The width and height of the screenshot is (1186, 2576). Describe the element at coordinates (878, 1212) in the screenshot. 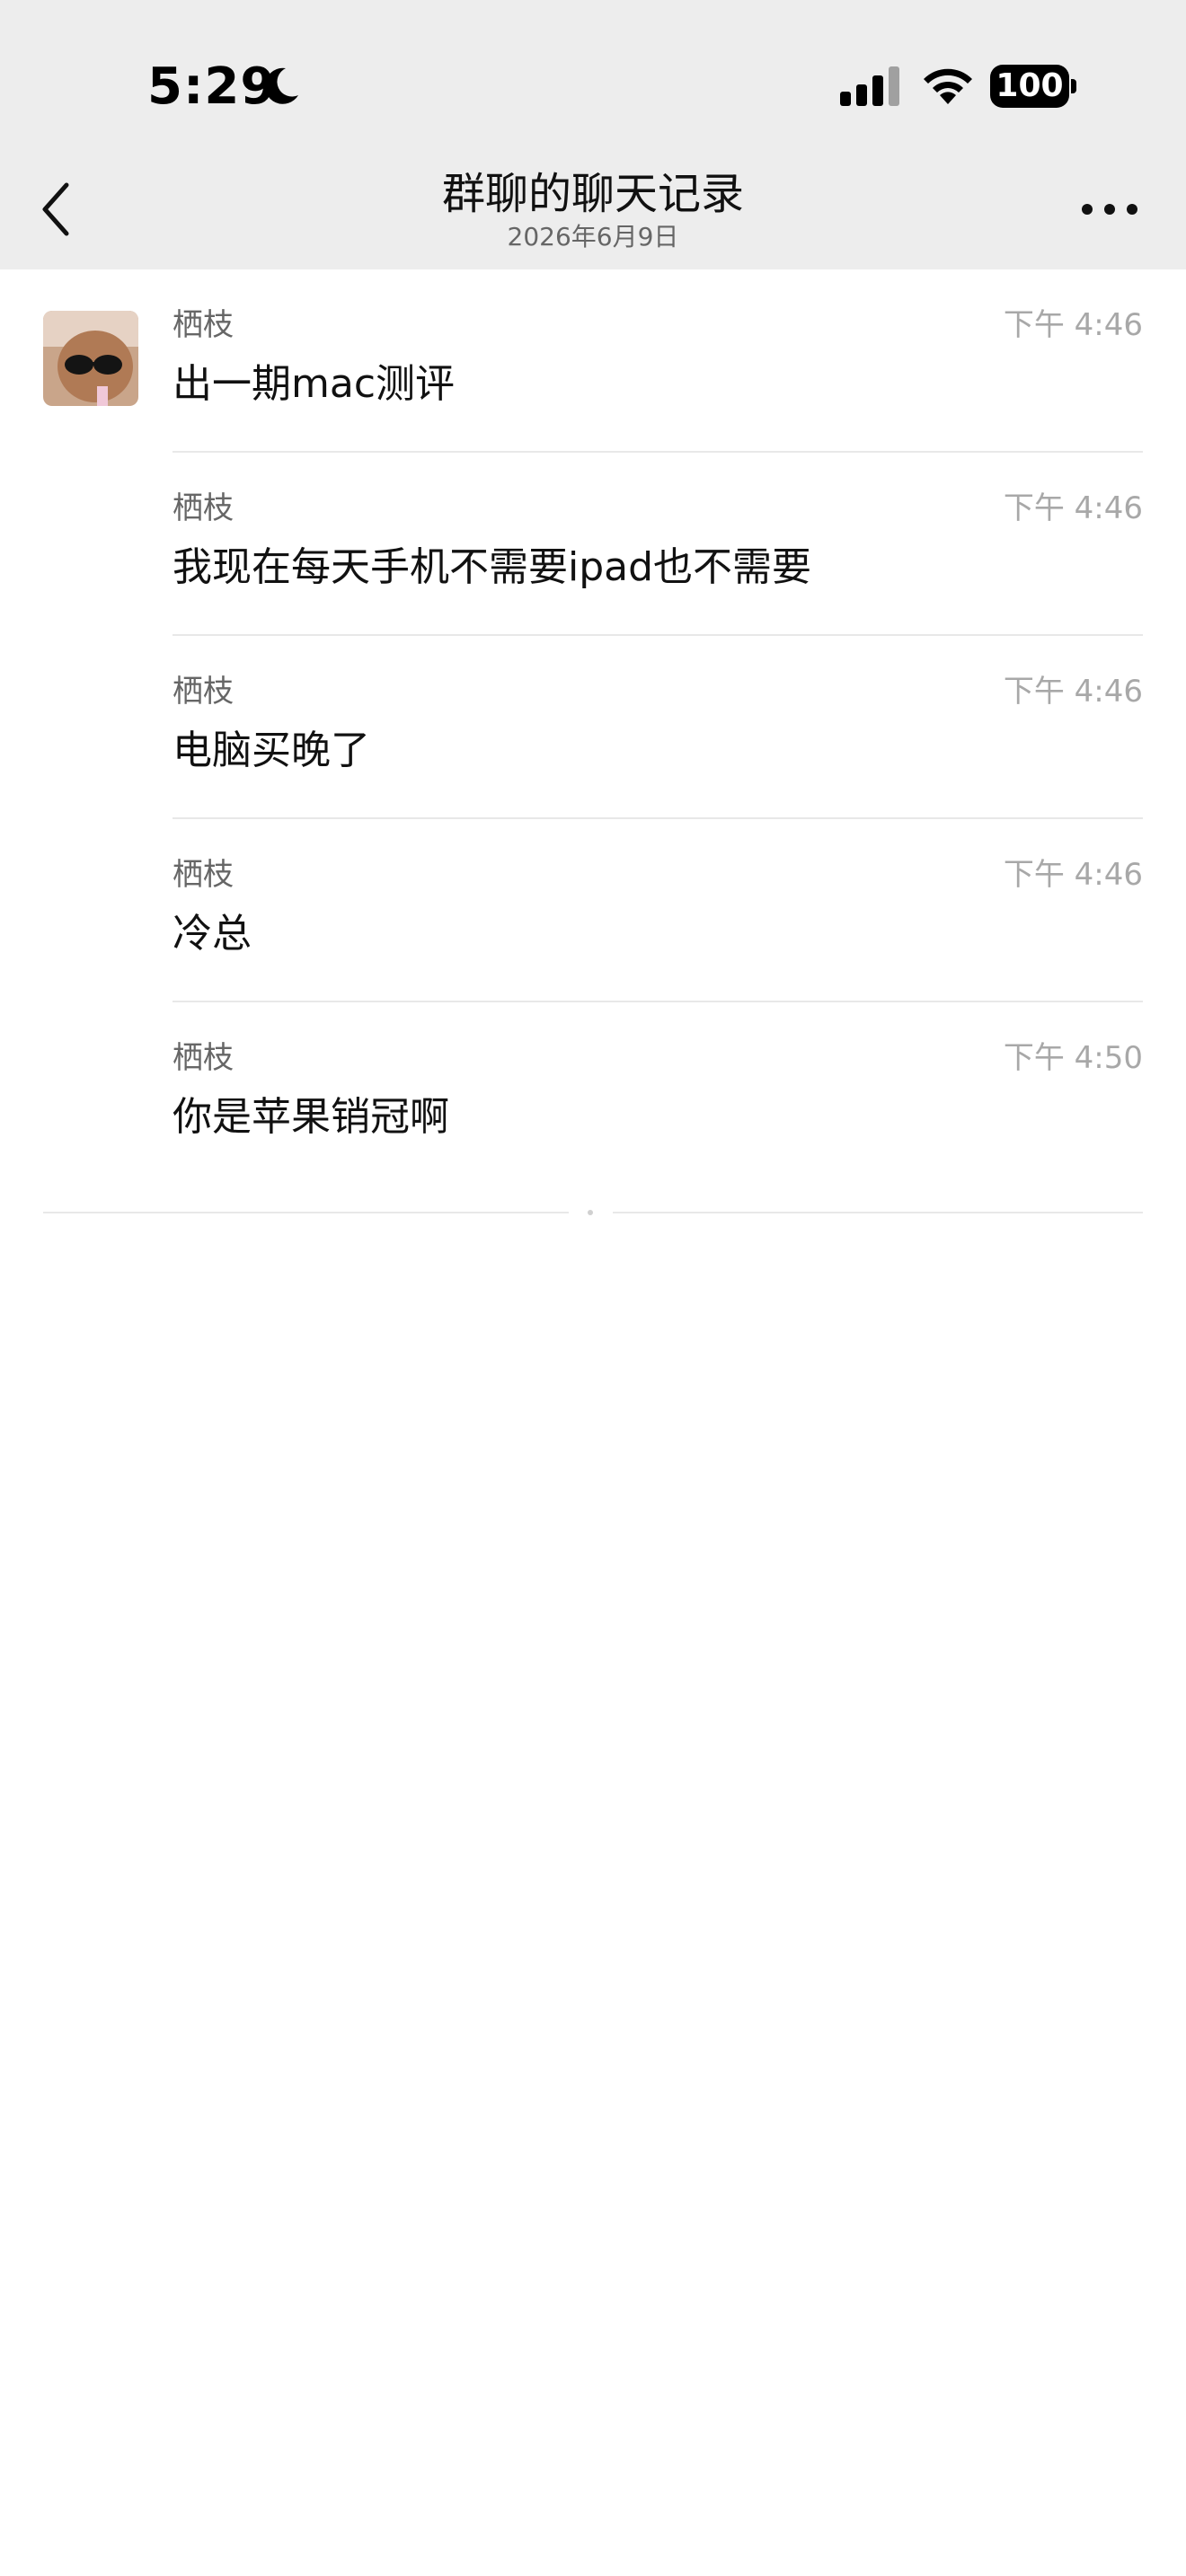

I see `divider-line-right` at that location.